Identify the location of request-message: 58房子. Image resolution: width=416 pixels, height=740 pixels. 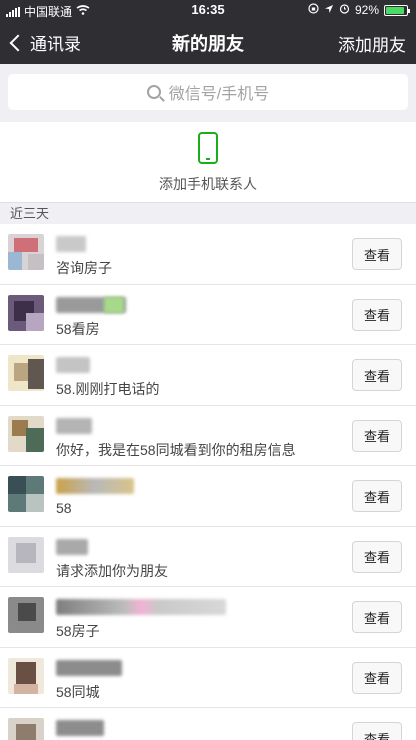
(78, 631).